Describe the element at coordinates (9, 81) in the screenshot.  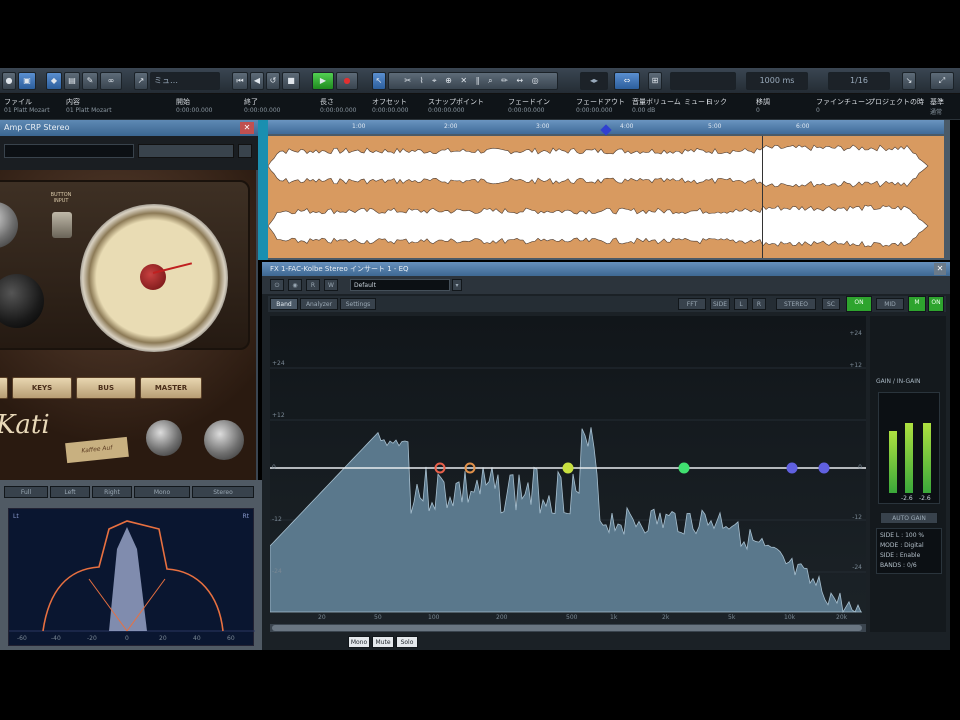
I see `record-mode-button: ●` at that location.